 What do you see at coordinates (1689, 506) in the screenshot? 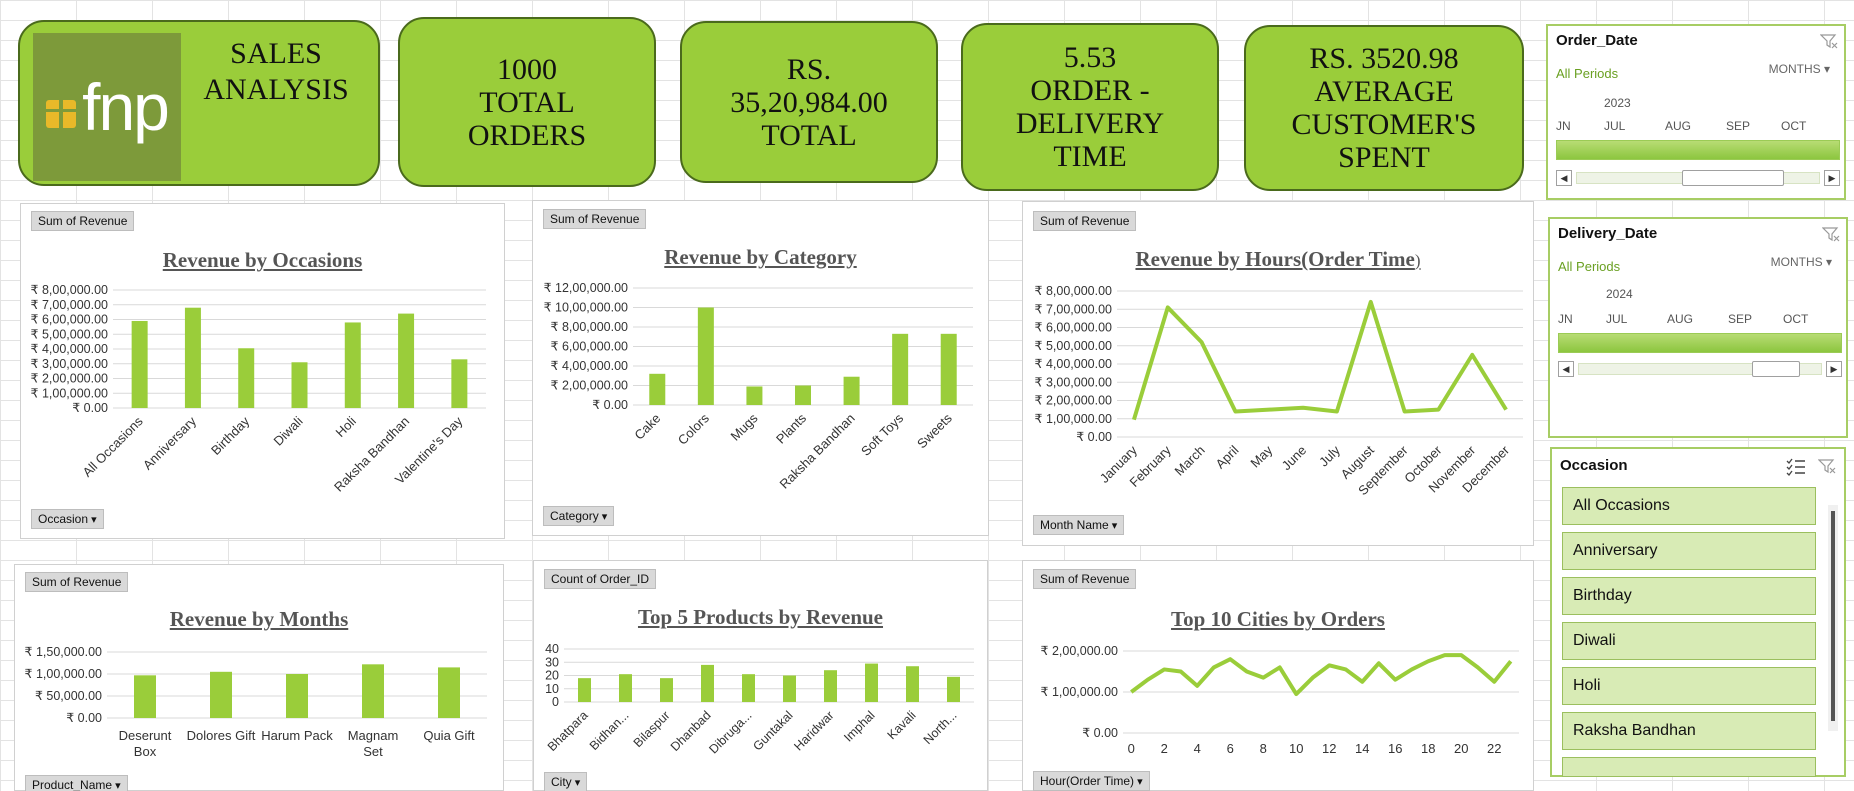
I see `slicer-item-all-occasions: All Occasions` at bounding box center [1689, 506].